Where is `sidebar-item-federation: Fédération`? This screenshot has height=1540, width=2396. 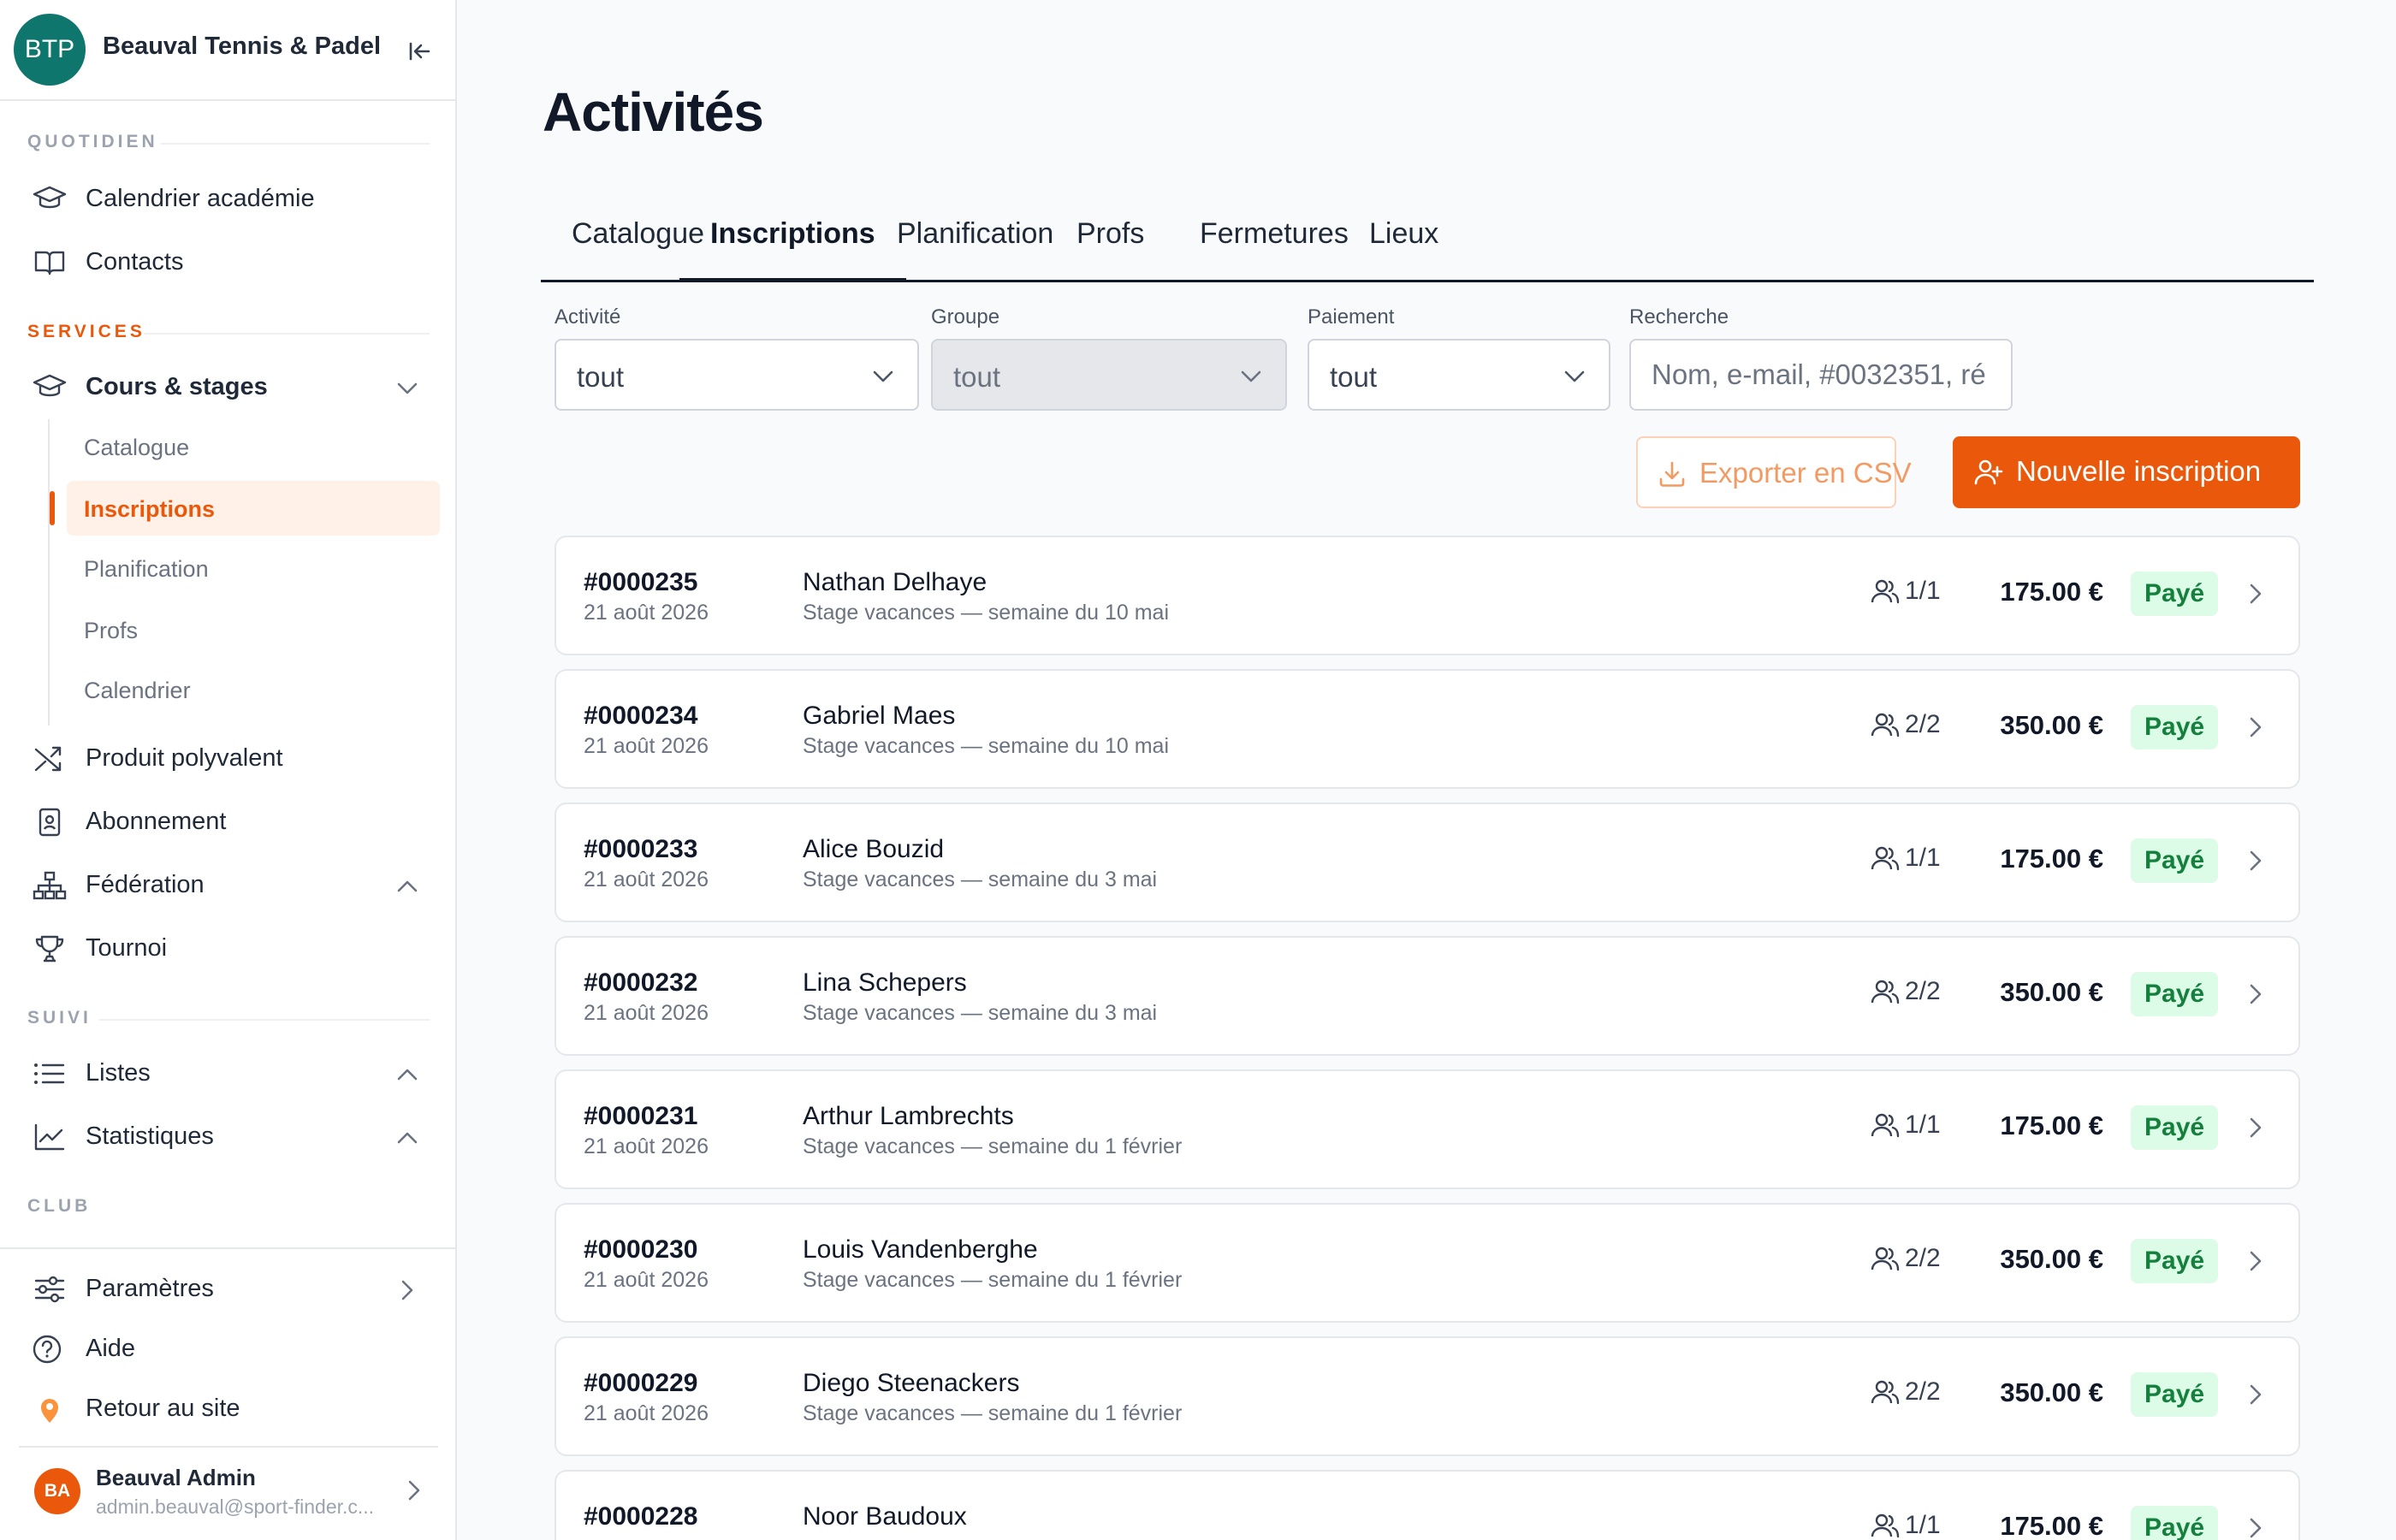
sidebar-item-federation: Fédération is located at coordinates (232, 884).